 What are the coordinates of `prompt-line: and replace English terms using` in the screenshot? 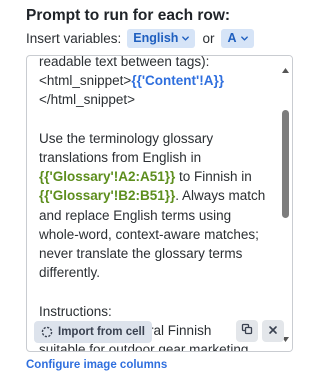 It's located at (135, 215).